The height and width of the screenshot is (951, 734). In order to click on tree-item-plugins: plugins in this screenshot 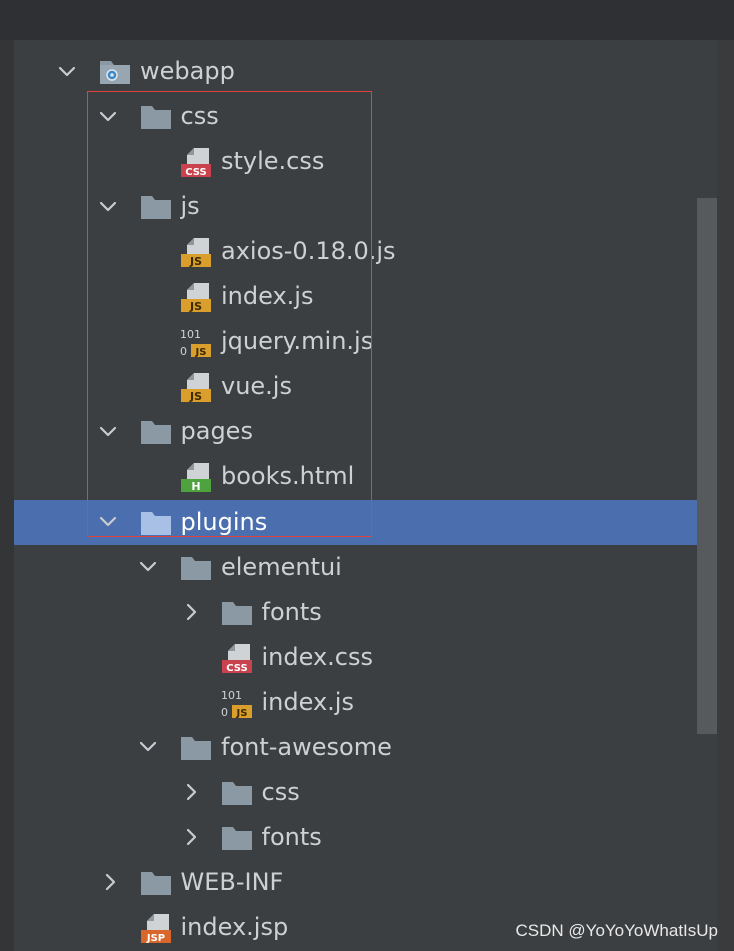, I will do `click(365, 522)`.